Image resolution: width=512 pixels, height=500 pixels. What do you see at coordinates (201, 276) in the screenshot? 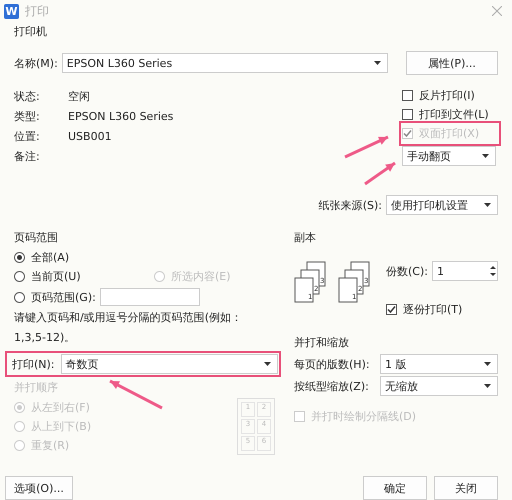
I see `radio-label: 所选内容(E)` at bounding box center [201, 276].